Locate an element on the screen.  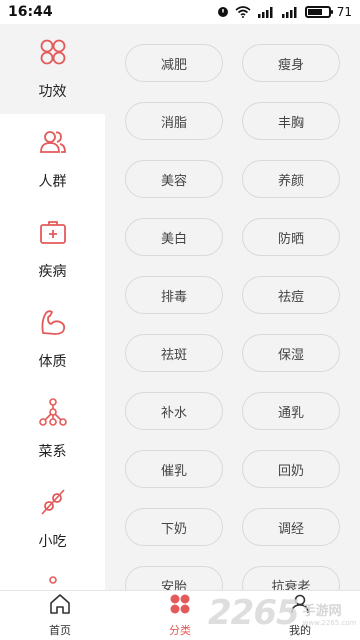
alarm-icon is located at coordinates (223, 12).